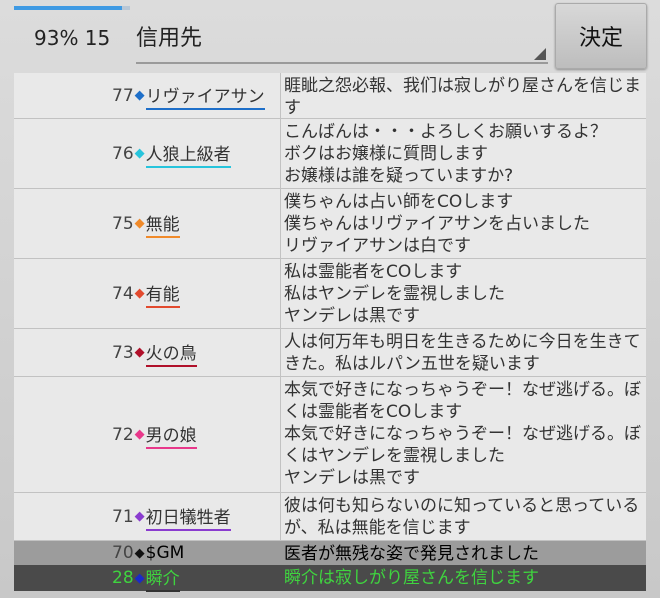 Image resolution: width=660 pixels, height=598 pixels. I want to click on message-text: 私は霊能者をCOします 私はヤンデレを霊視しました ヤンデレは黒です, so click(394, 294).